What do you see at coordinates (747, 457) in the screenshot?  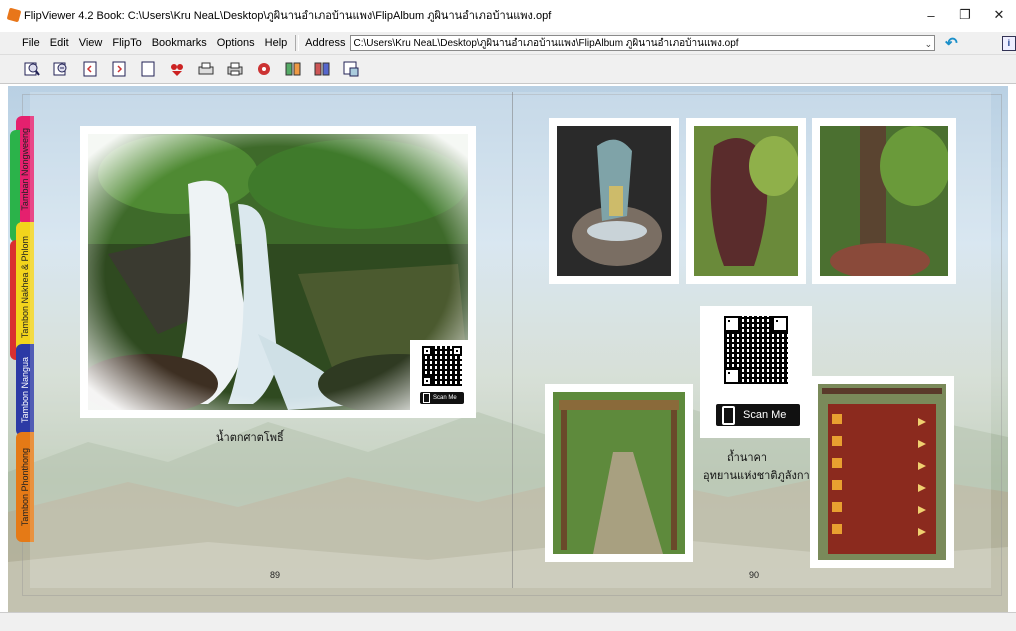 I see `naga-cave-caption-line1: ถ้ำนาคา` at bounding box center [747, 457].